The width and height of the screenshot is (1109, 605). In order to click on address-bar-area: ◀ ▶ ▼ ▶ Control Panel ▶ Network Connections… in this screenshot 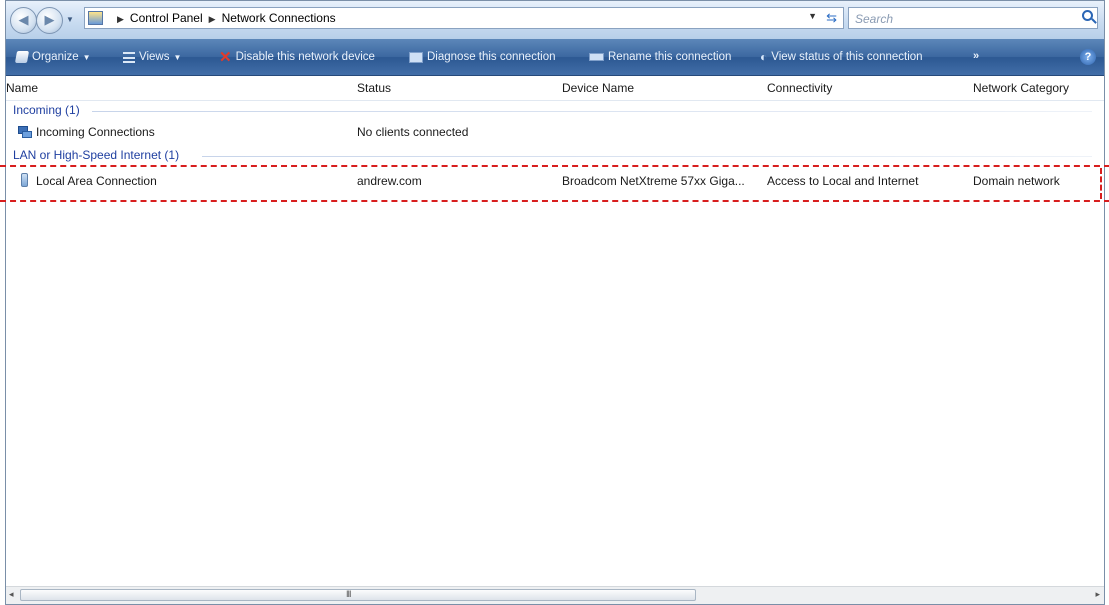, I will do `click(555, 20)`.